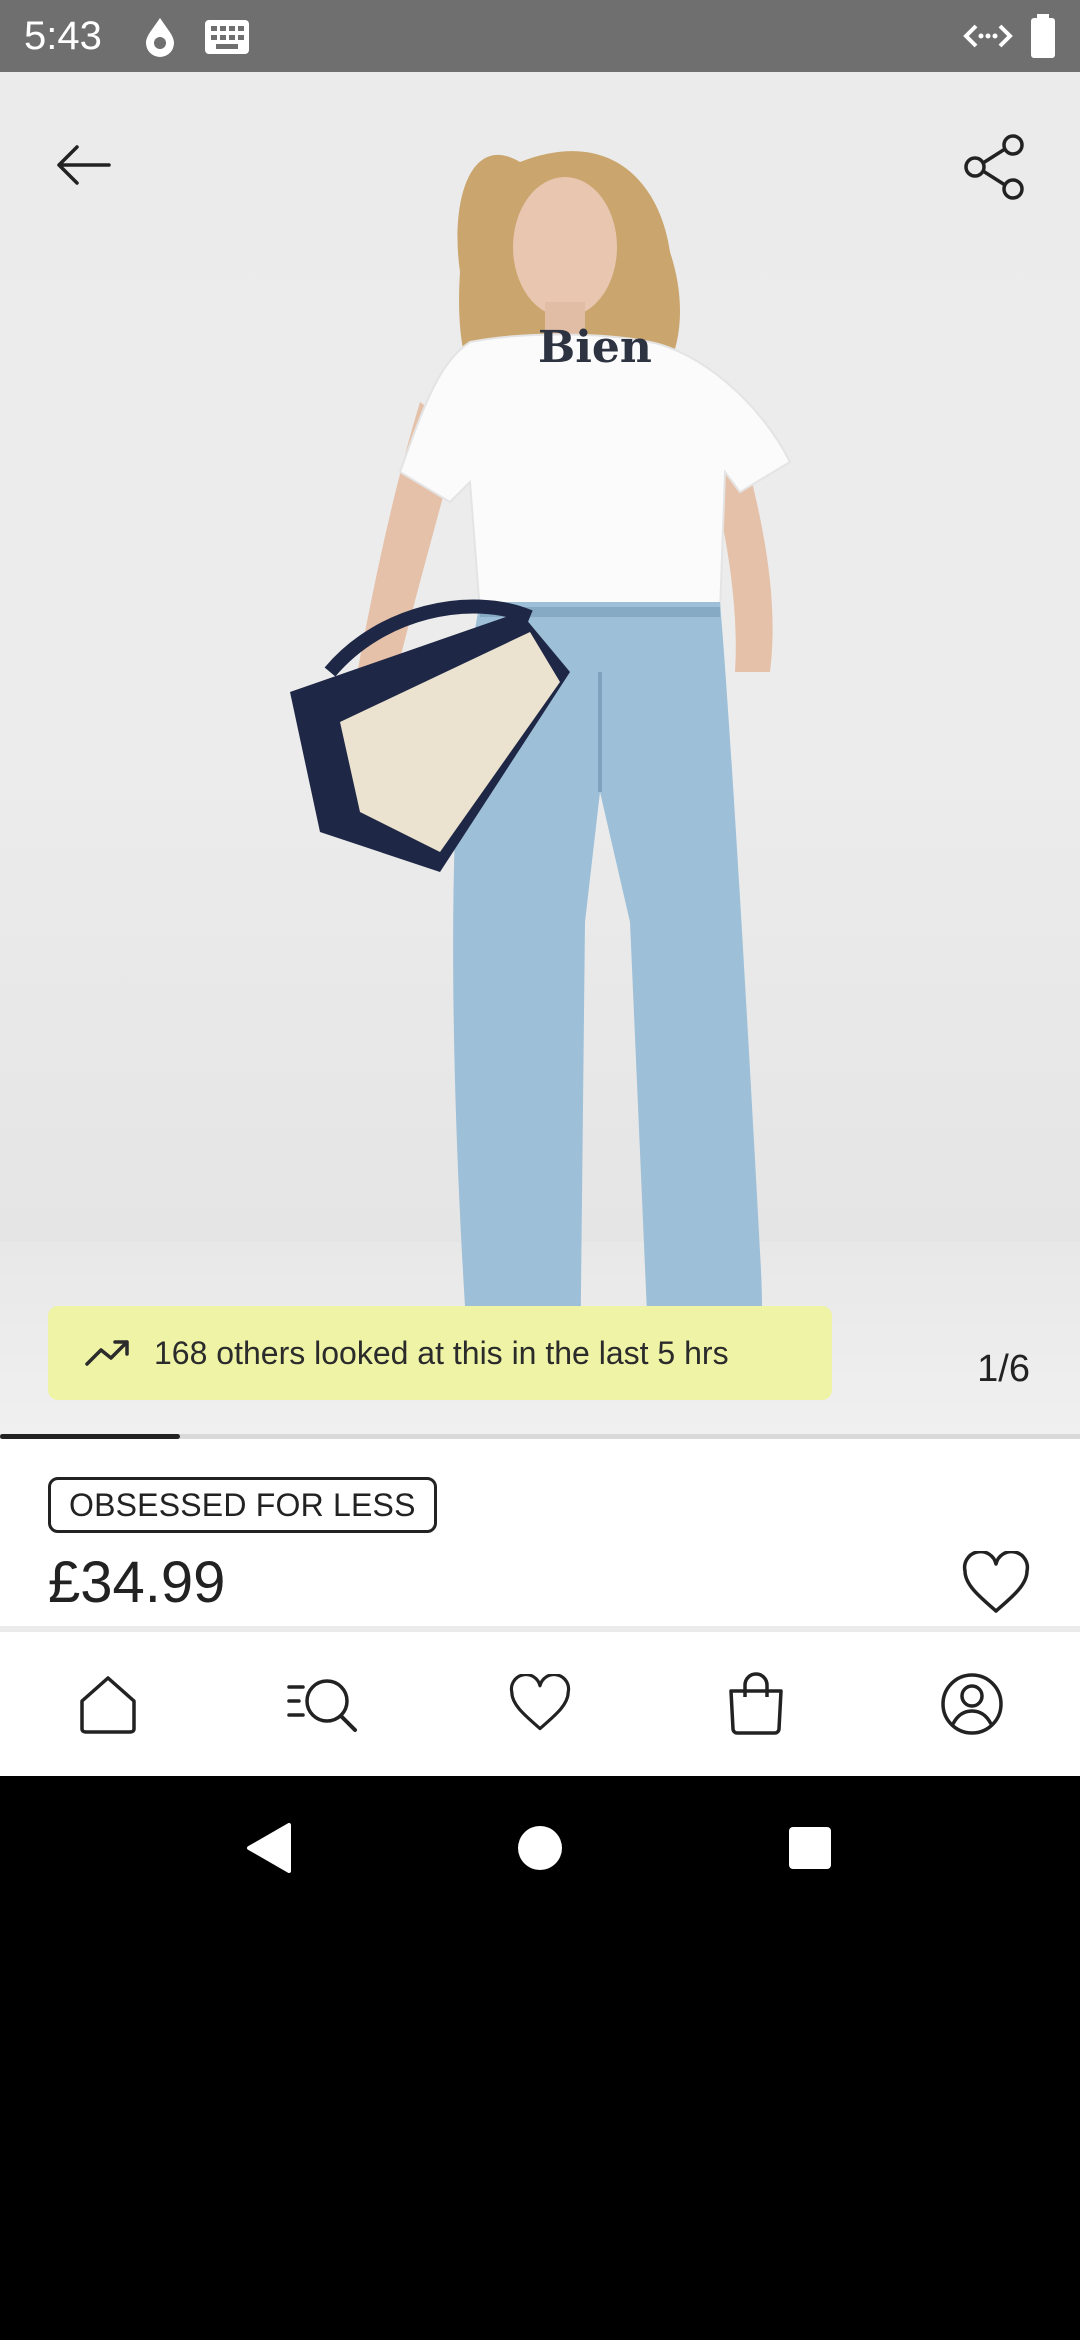  I want to click on code-icon, so click(988, 38).